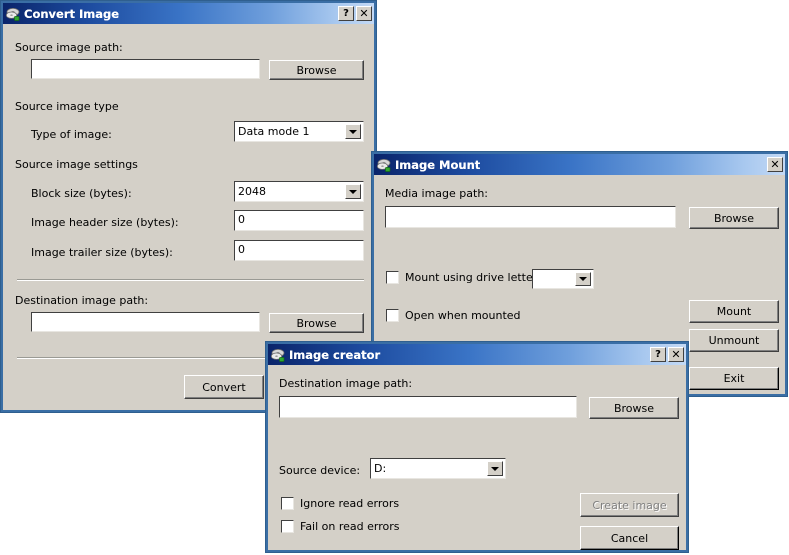 The height and width of the screenshot is (555, 789). Describe the element at coordinates (188, 13) in the screenshot. I see `titlebar-convert-image: Convert Image ? ✕` at that location.